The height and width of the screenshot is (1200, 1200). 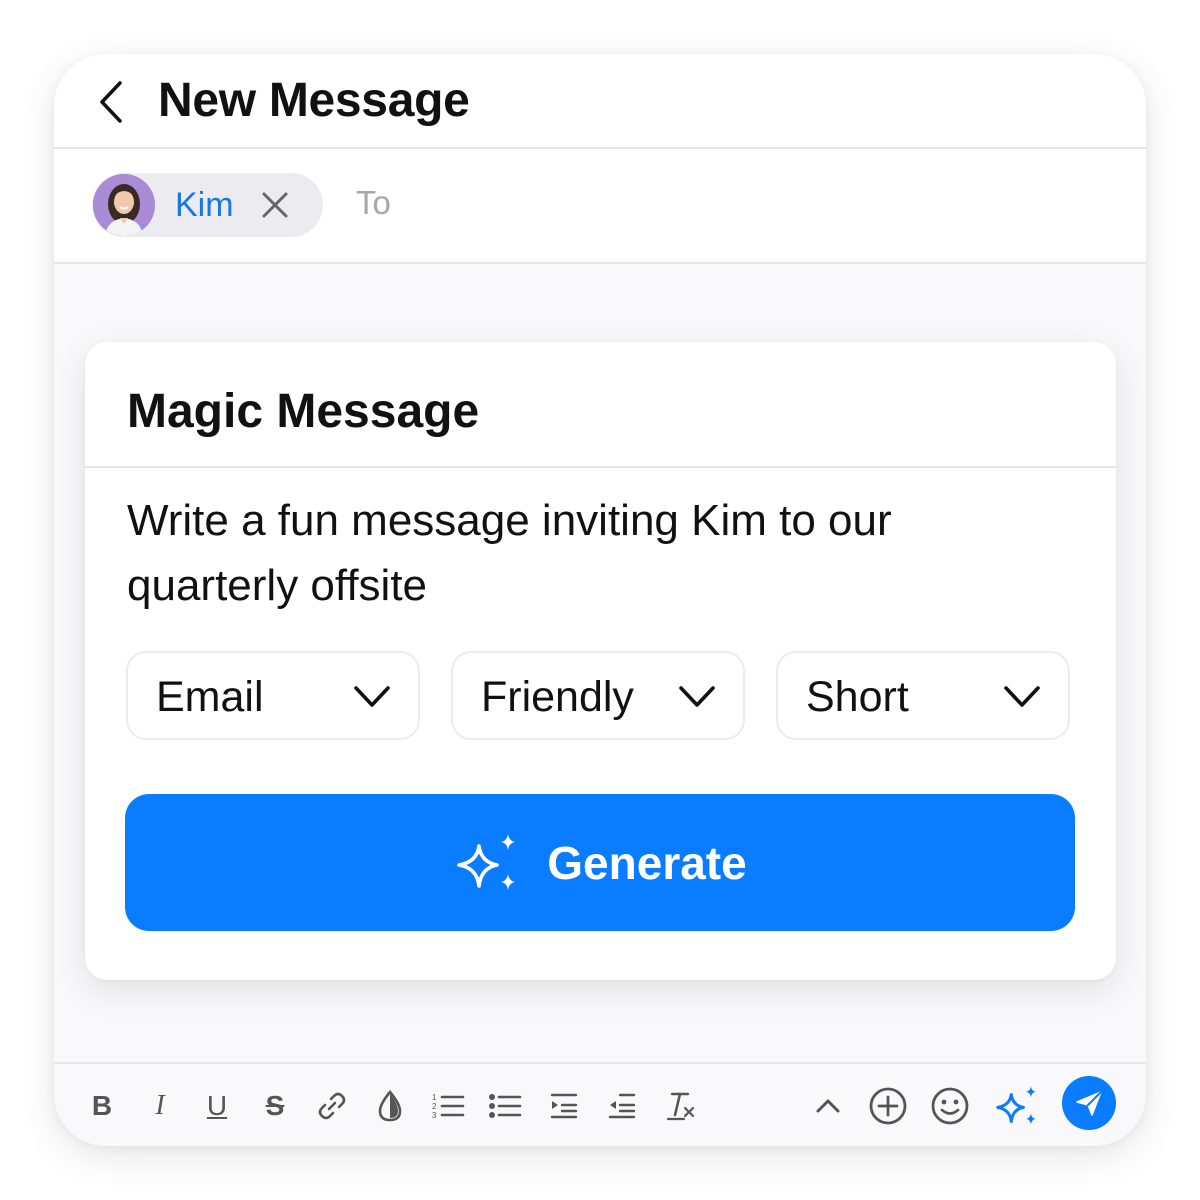 What do you see at coordinates (434, 1115) in the screenshot?
I see `svg-text: 3` at bounding box center [434, 1115].